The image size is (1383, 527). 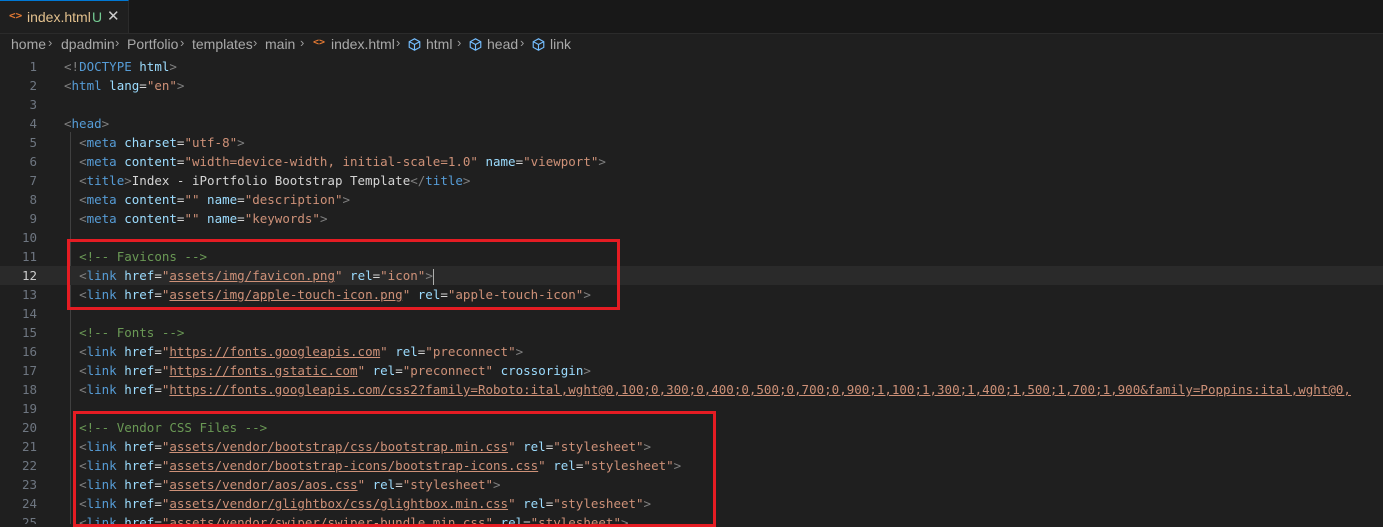 I want to click on code-token: "preconnect", so click(x=470, y=351).